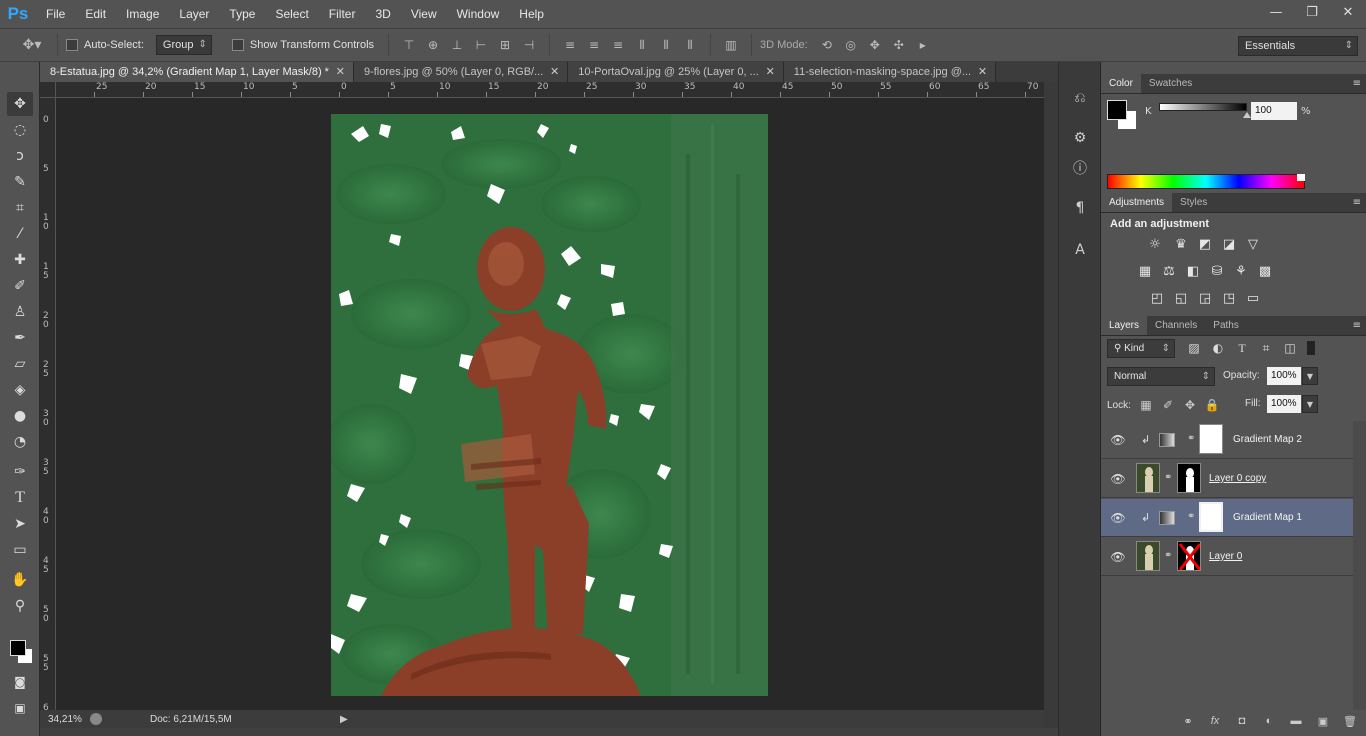 This screenshot has height=736, width=1366. What do you see at coordinates (481, 45) in the screenshot?
I see `align-left-icon: ⊢` at bounding box center [481, 45].